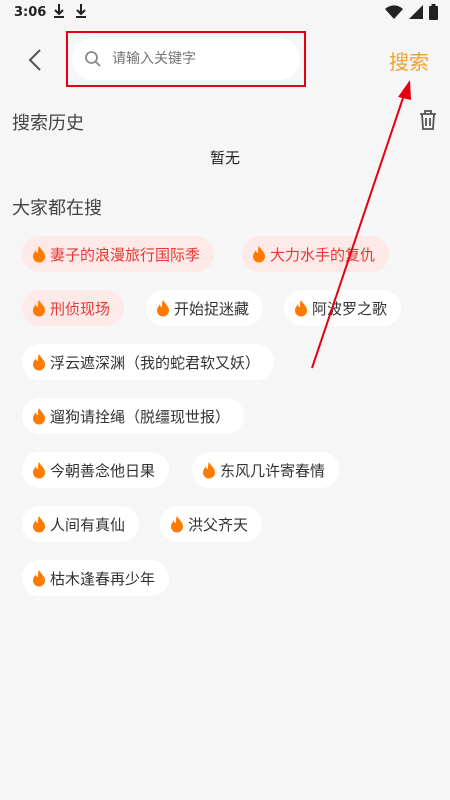 This screenshot has width=450, height=800. Describe the element at coordinates (350, 308) in the screenshot. I see `popular-tag-label: 阿波罗之歌` at that location.